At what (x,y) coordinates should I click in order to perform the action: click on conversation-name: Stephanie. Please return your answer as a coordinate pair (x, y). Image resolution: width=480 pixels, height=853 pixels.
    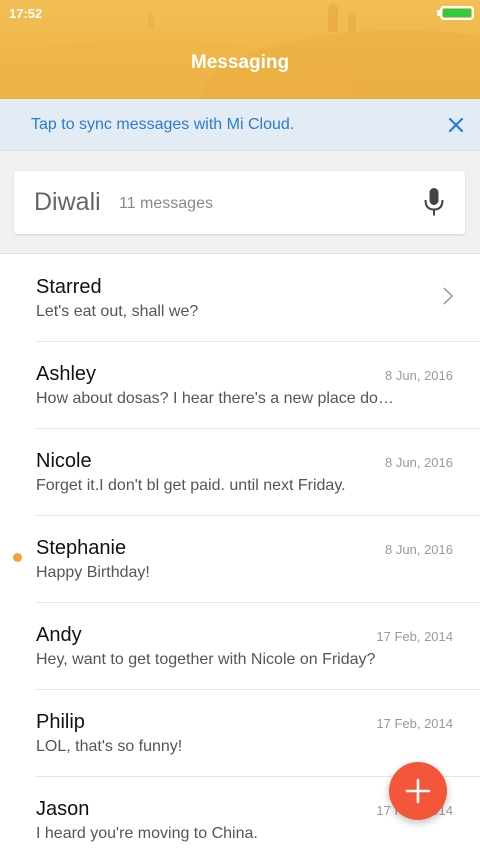
    Looking at the image, I should click on (81, 548).